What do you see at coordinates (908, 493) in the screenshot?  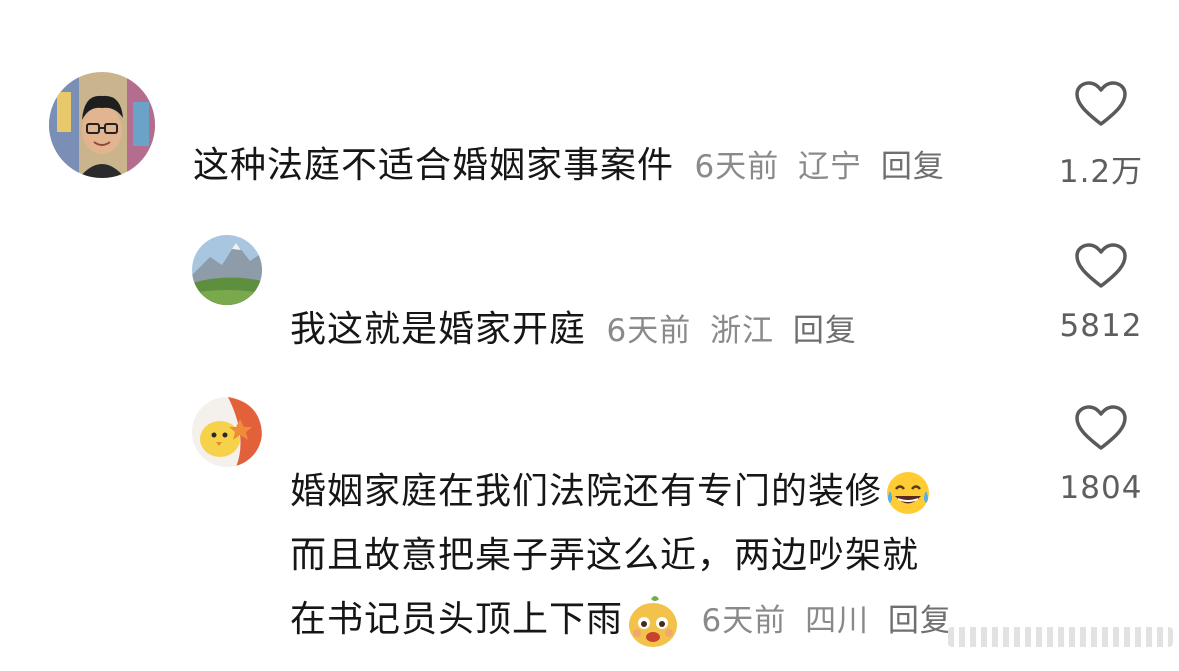 I see `laughing-tears-emoji` at bounding box center [908, 493].